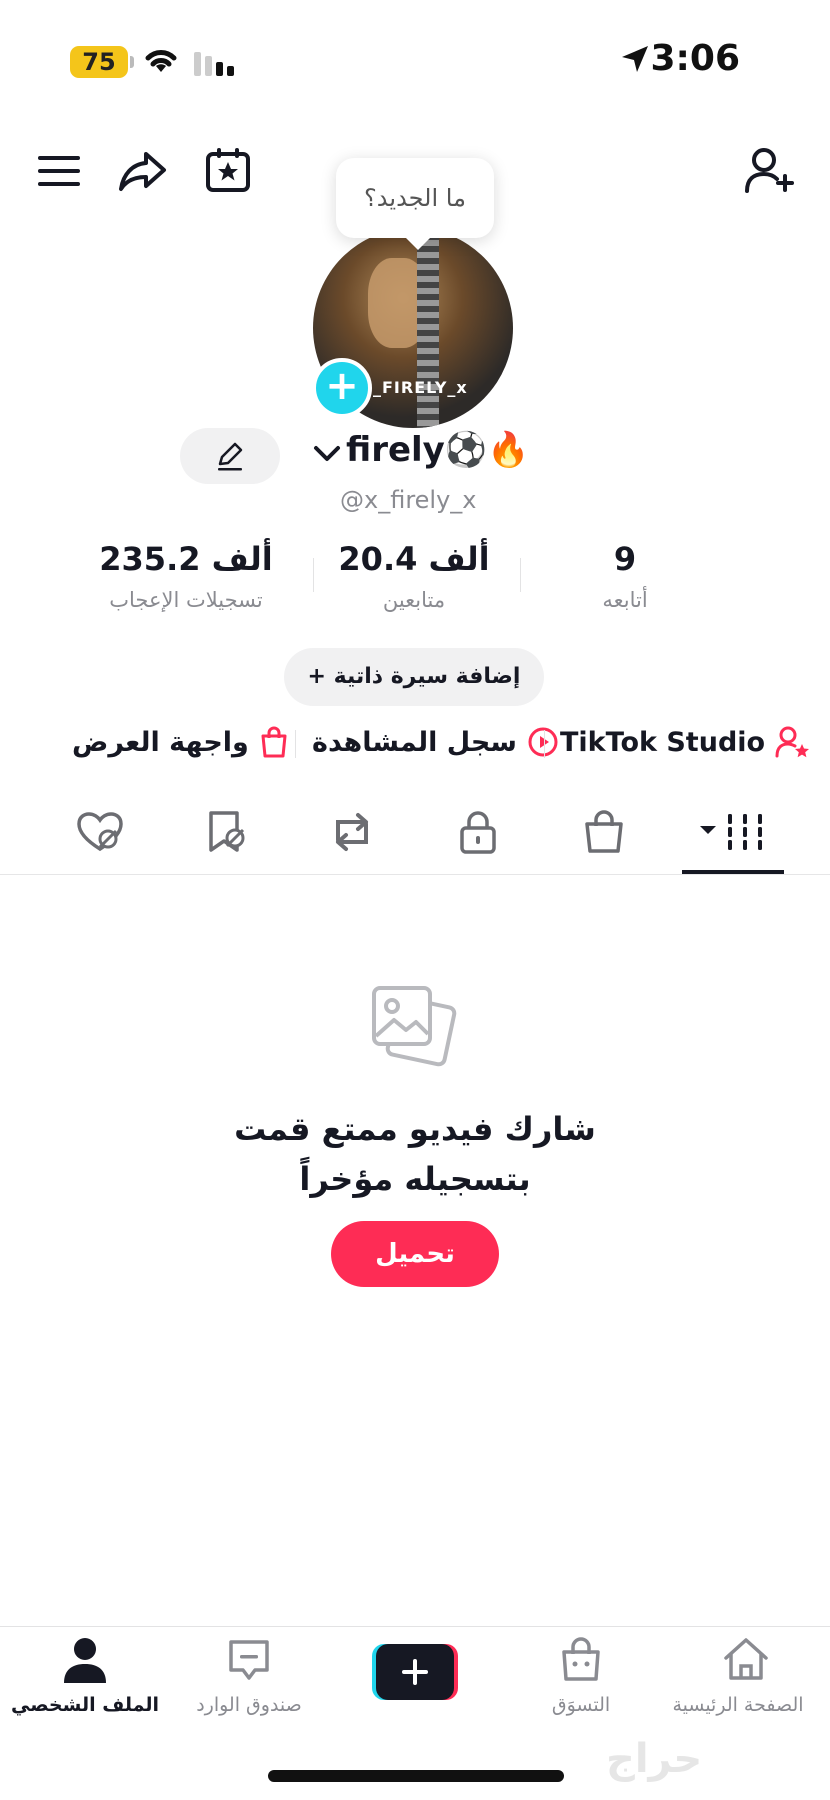  Describe the element at coordinates (625, 600) in the screenshot. I see `following-label: أتابعه` at that location.